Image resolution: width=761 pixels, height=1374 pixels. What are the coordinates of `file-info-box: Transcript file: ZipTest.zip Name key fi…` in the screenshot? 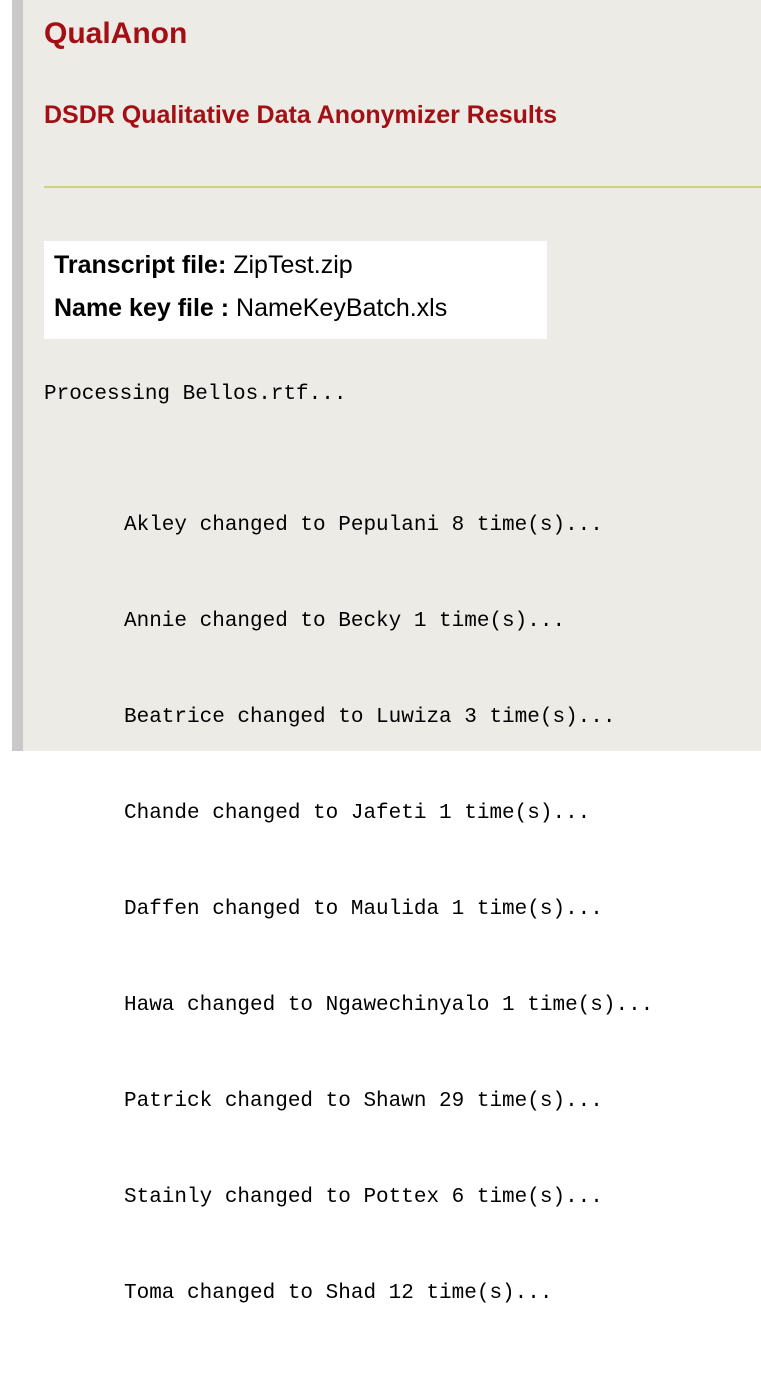 It's located at (295, 290).